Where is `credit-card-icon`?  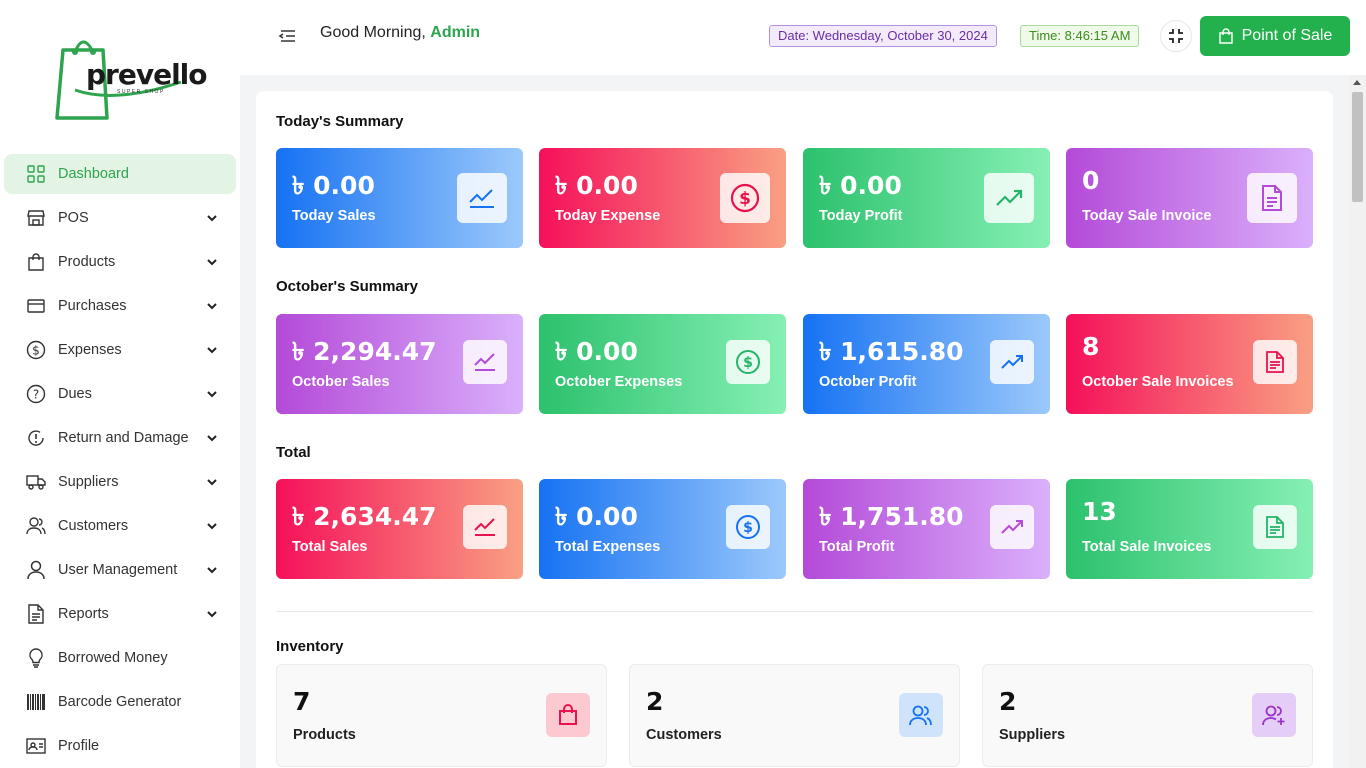
credit-card-icon is located at coordinates (36, 306).